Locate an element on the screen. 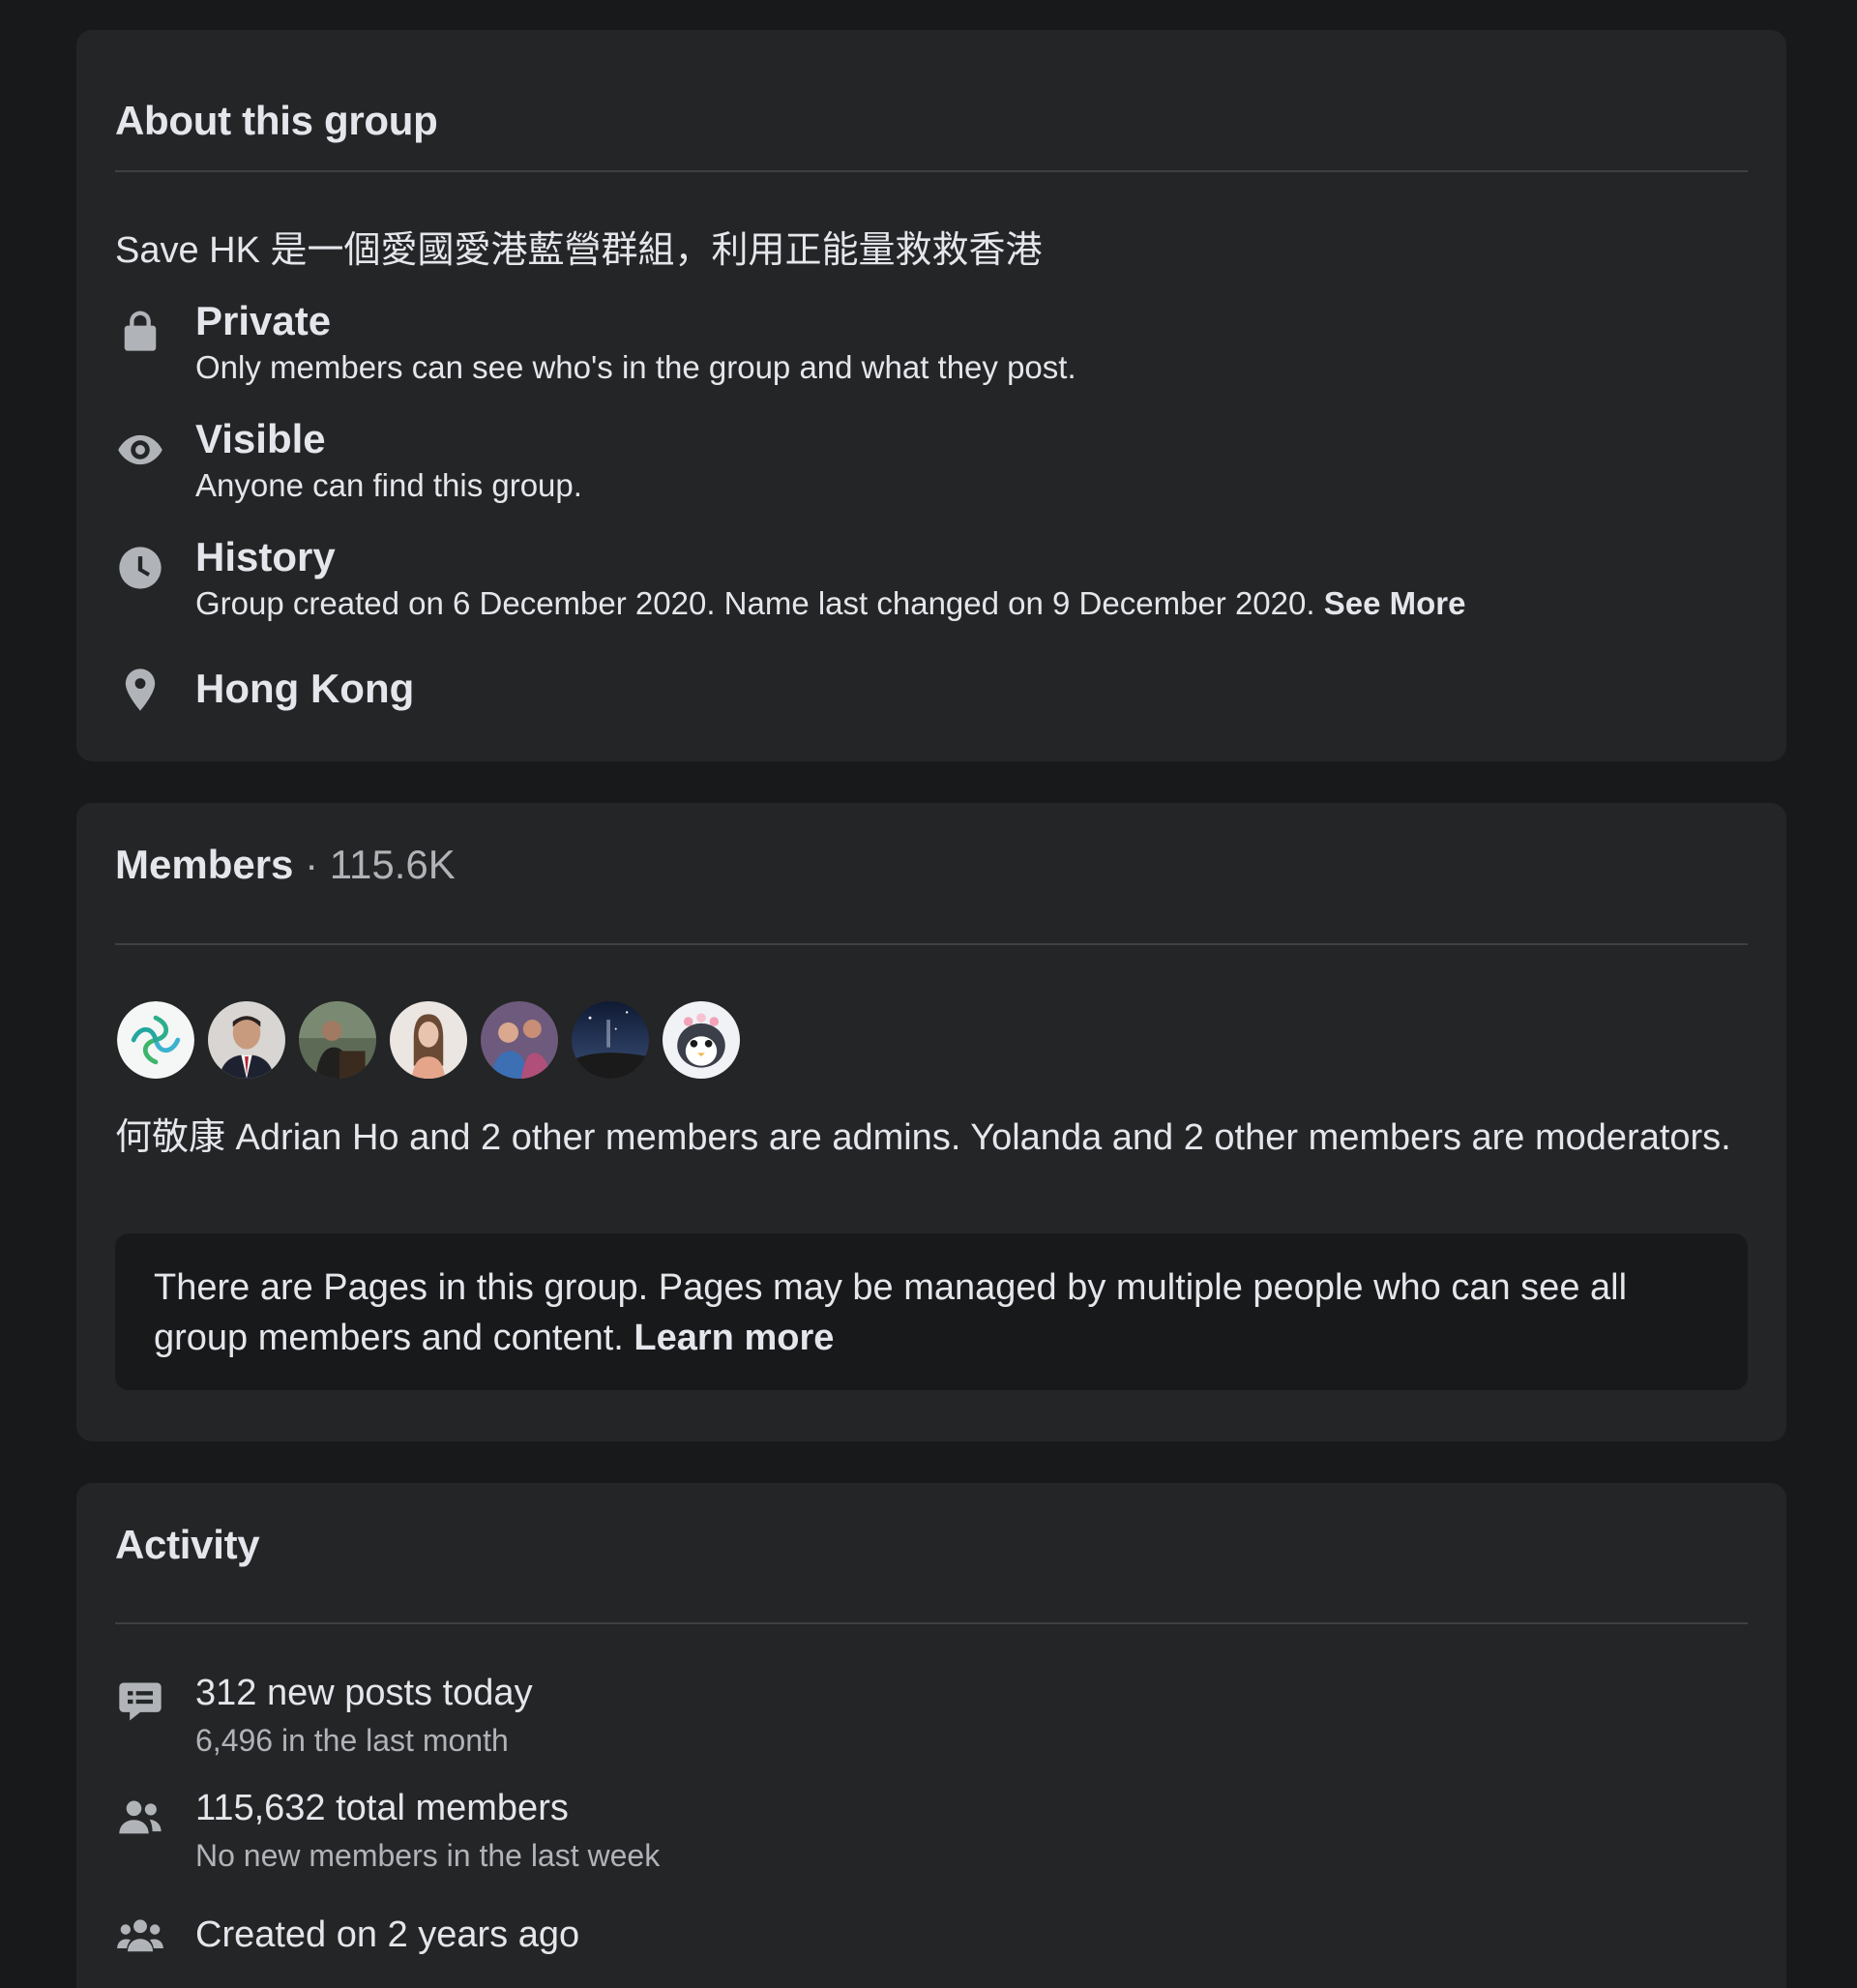 The height and width of the screenshot is (1988, 1857). eye-icon is located at coordinates (140, 450).